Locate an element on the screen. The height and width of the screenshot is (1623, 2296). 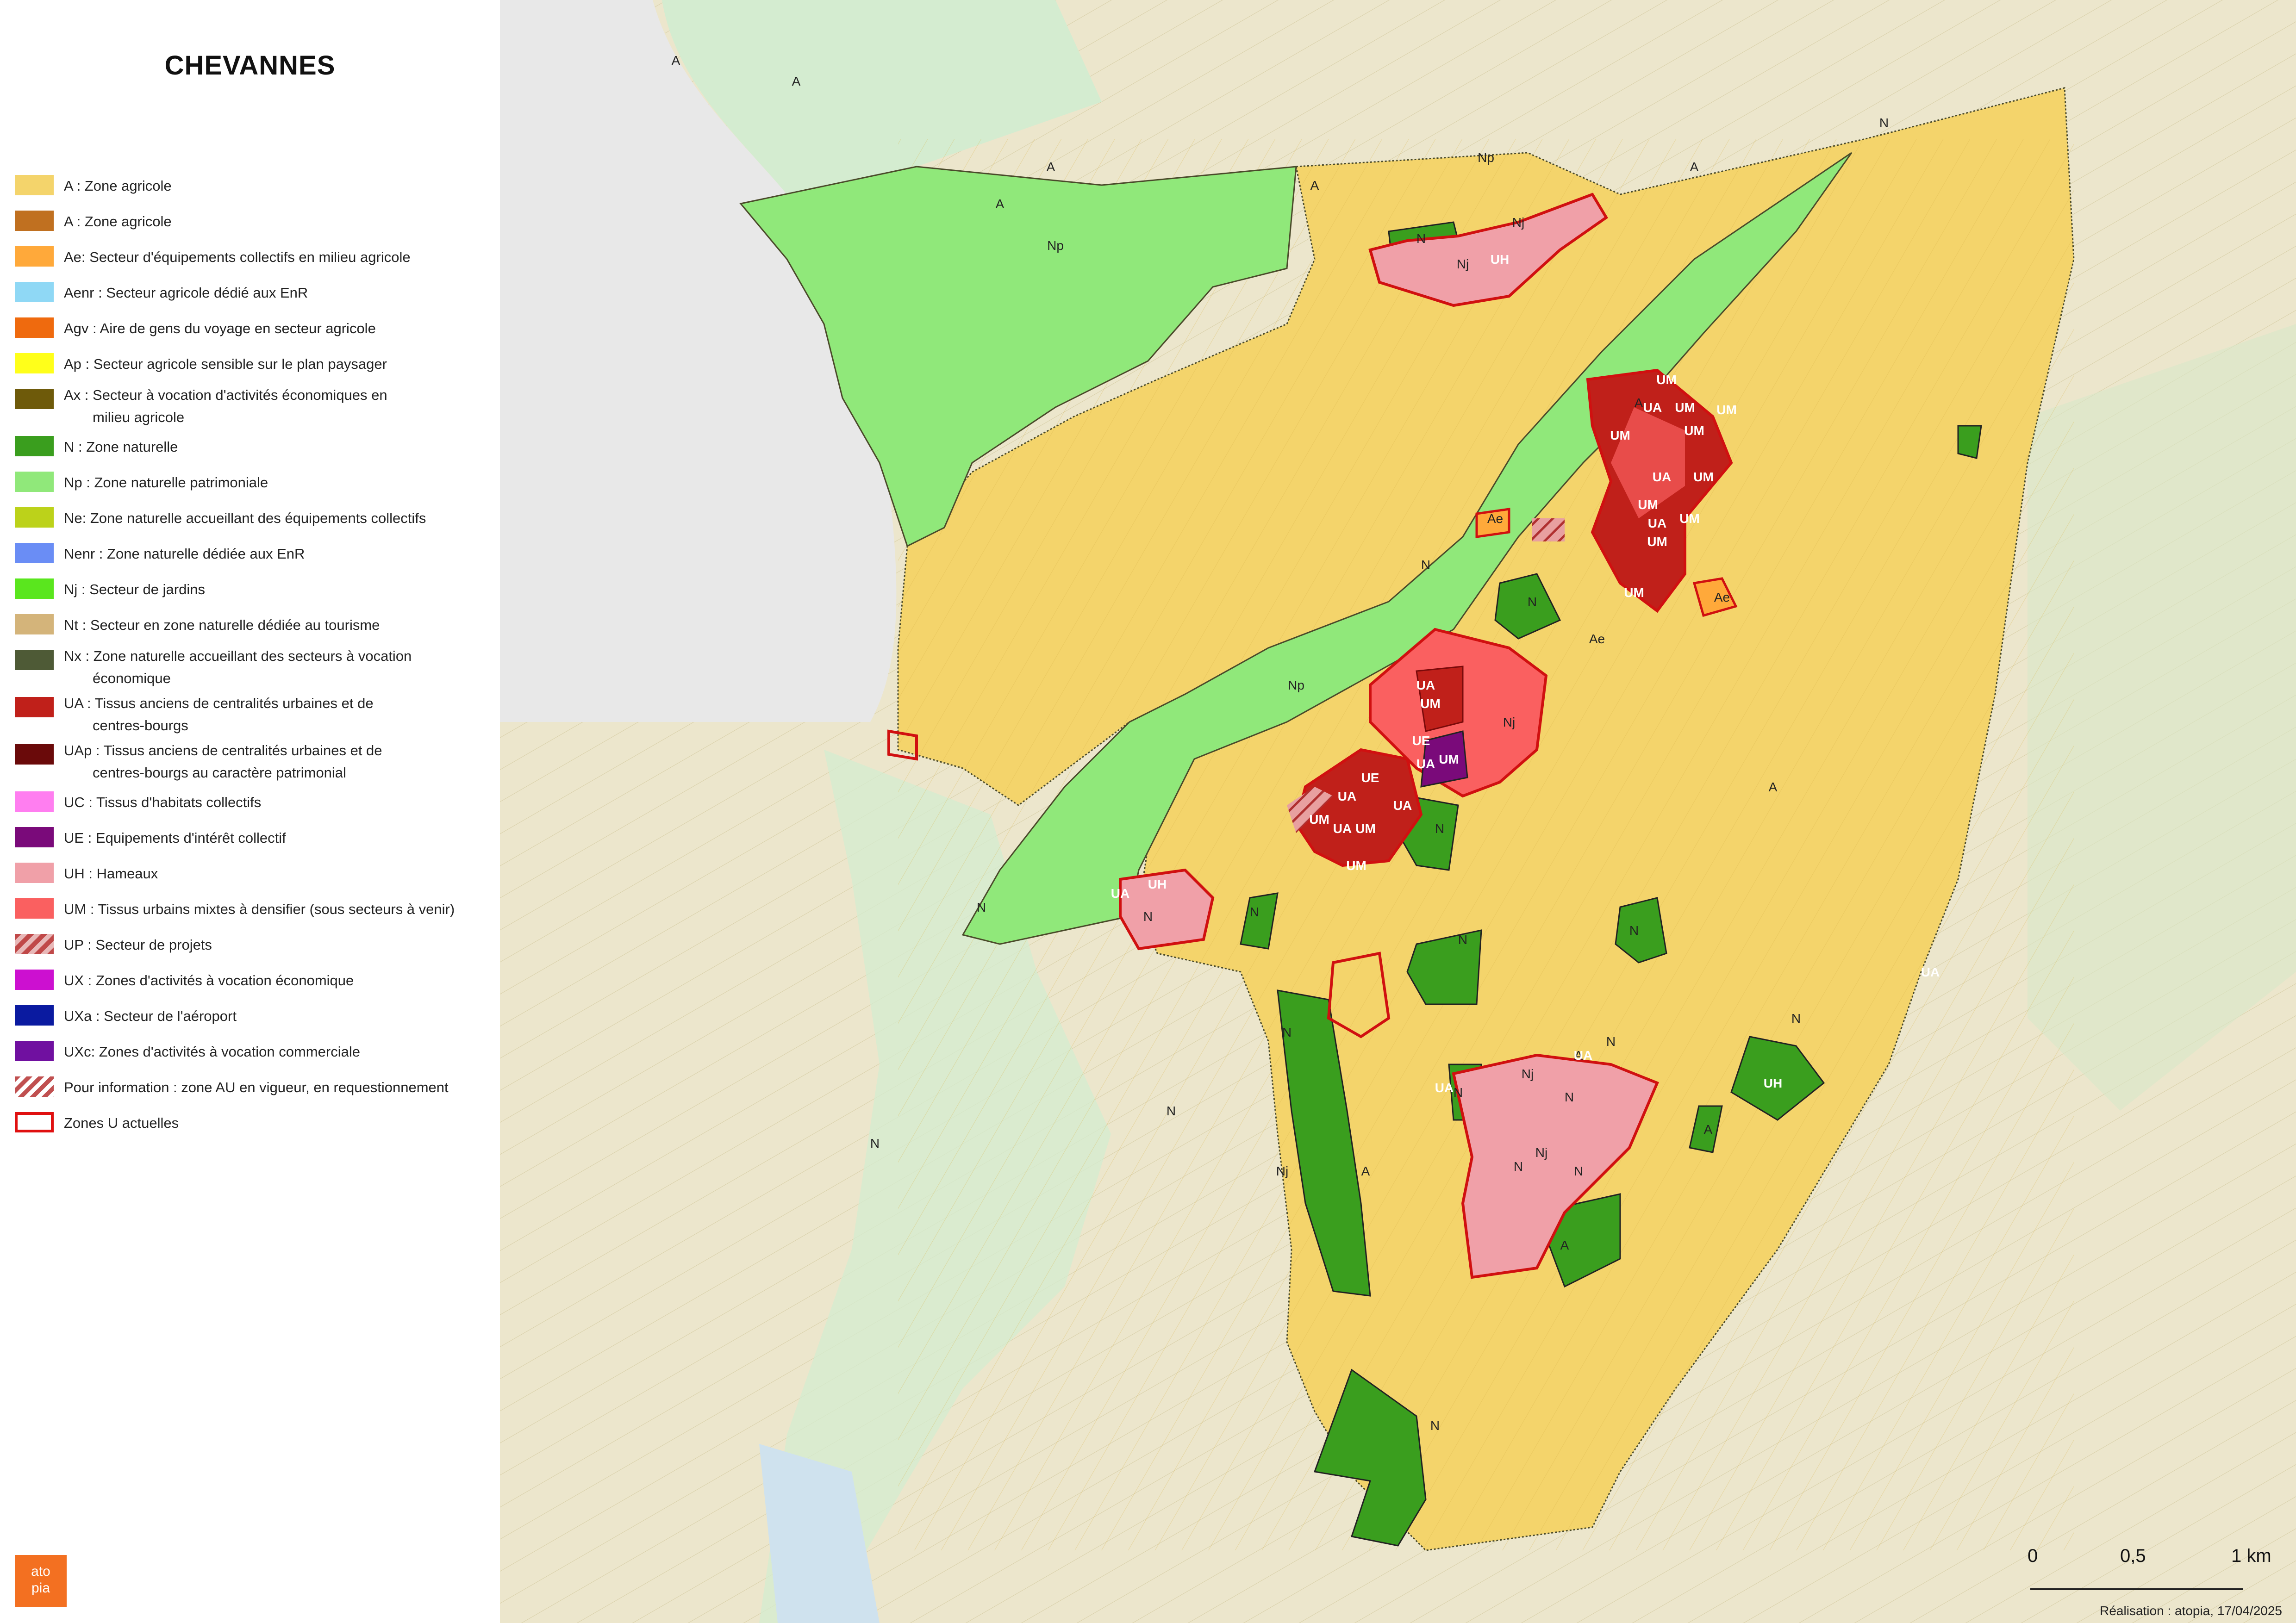
legend-label: Aenr : Secteur agricole dédié aux EnR is located at coordinates (279, 293).